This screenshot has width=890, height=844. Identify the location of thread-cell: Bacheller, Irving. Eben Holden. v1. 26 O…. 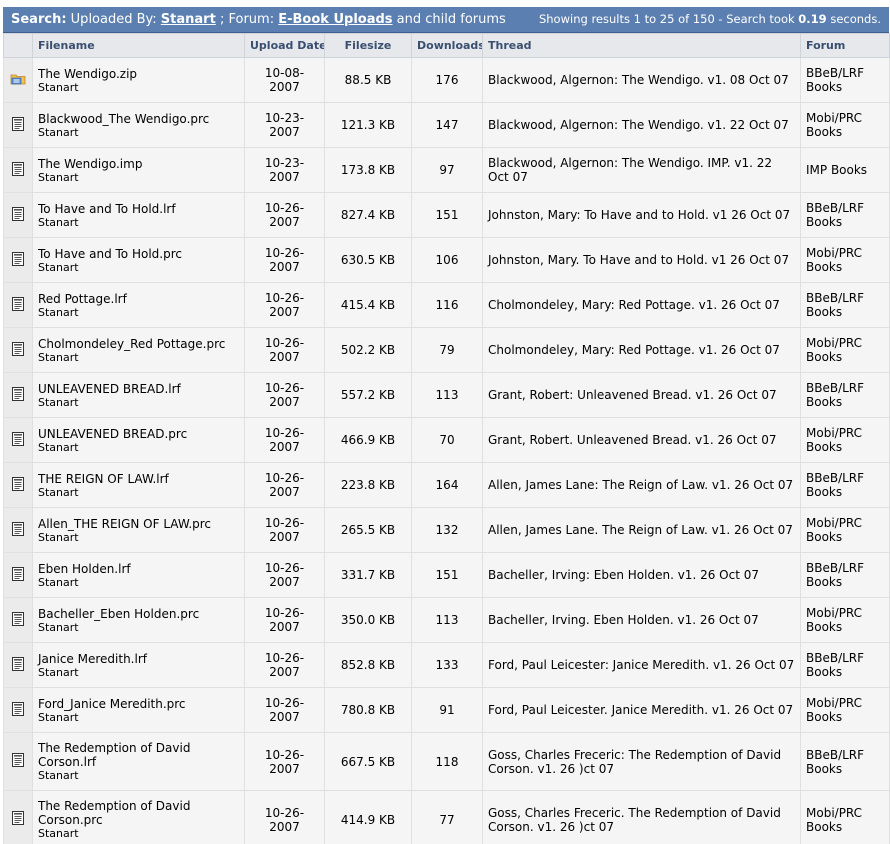
(641, 620).